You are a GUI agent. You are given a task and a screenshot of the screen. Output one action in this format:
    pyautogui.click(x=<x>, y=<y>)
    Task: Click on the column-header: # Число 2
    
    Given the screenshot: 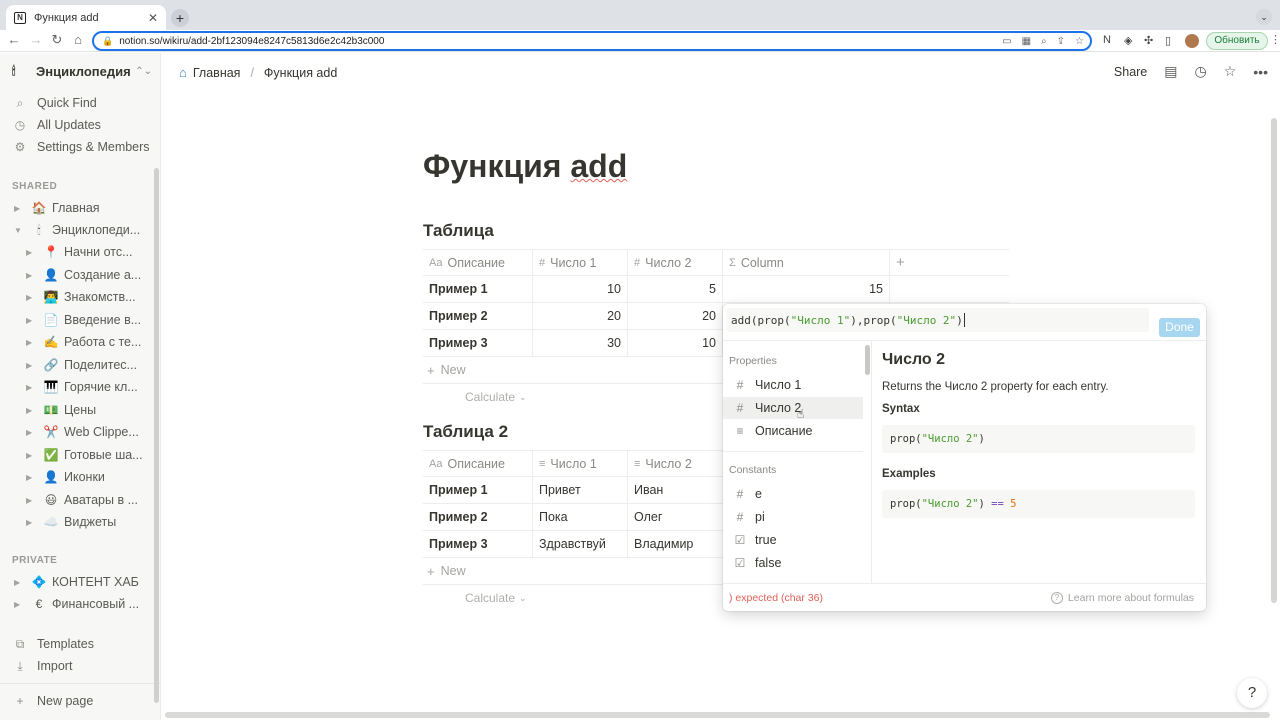 What is the action you would take?
    pyautogui.click(x=675, y=262)
    